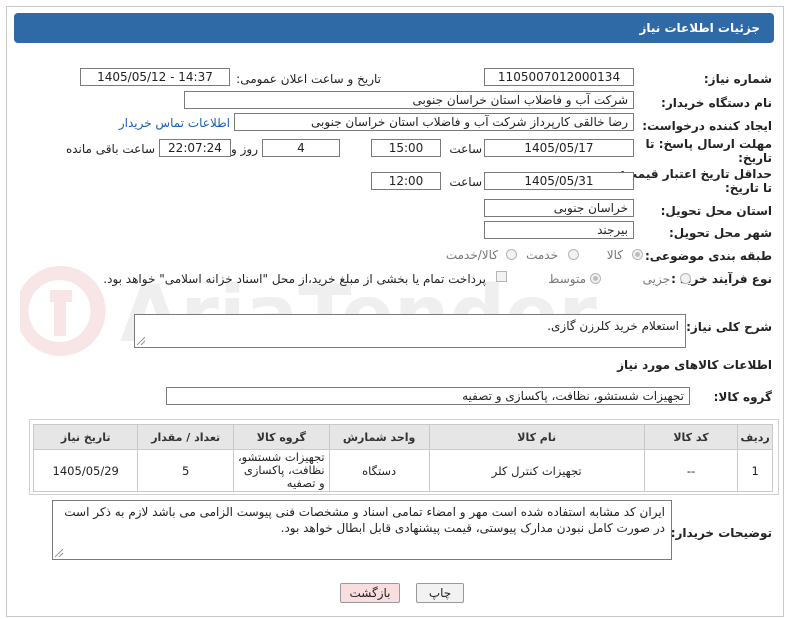 This screenshot has width=788, height=619. Describe the element at coordinates (755, 437) in the screenshot. I see `col-row: ردیف` at that location.